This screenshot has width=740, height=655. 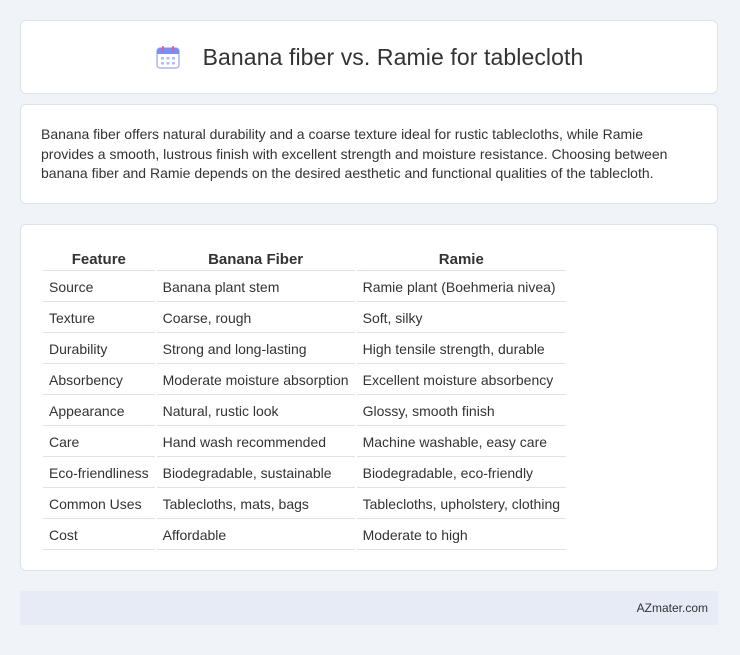 I want to click on table-cell: Coarse, rough, so click(x=255, y=318).